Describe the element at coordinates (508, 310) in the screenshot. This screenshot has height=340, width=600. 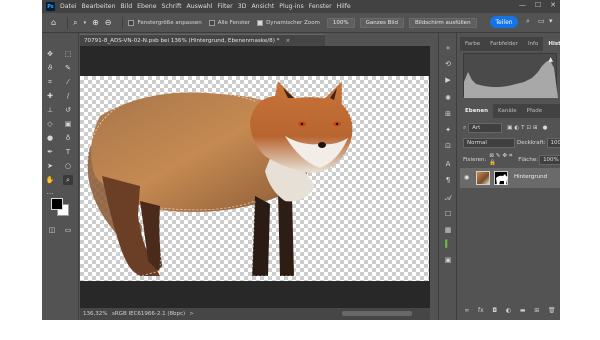
I see `adjustment-layer-icon: ◐` at that location.